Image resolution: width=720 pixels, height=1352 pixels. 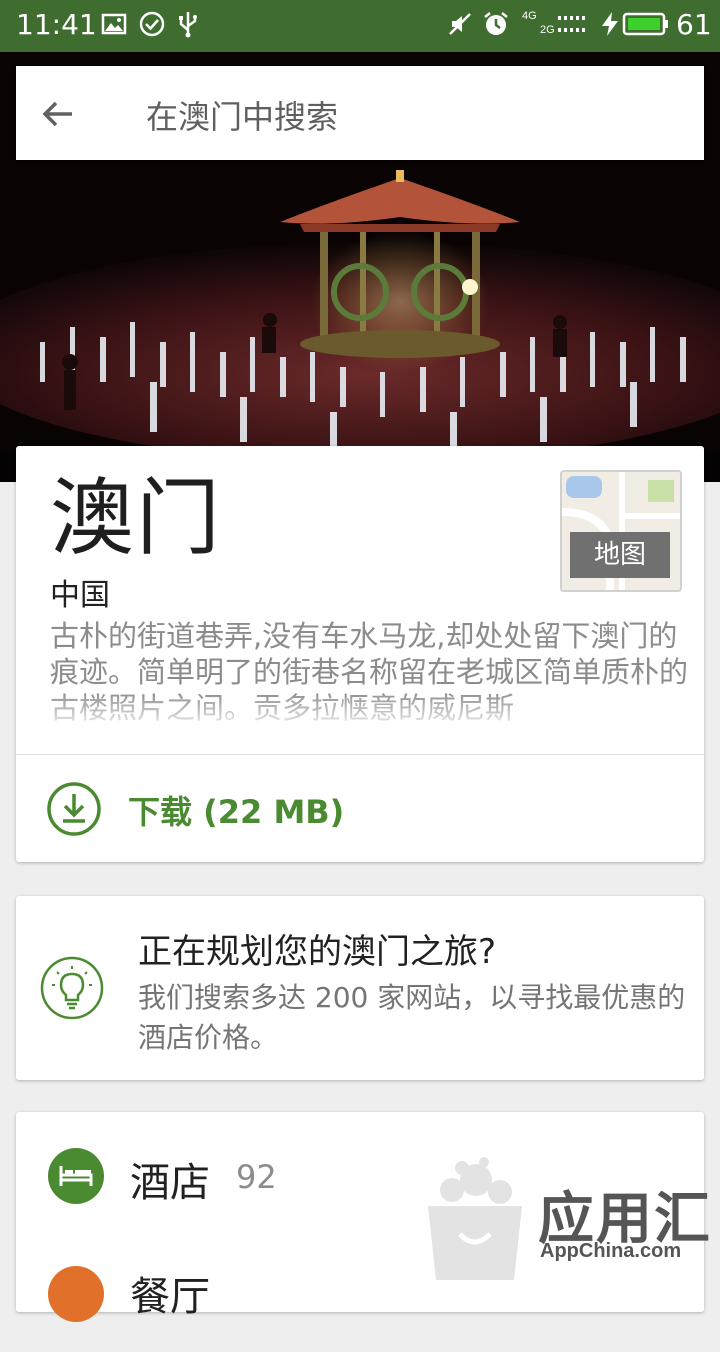 I want to click on category-count: 92, so click(x=256, y=1177).